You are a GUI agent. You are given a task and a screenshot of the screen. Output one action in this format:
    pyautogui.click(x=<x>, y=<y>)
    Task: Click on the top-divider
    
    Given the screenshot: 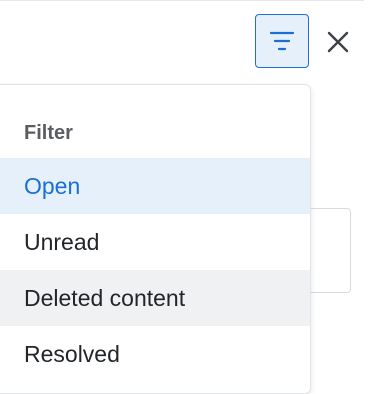 What is the action you would take?
    pyautogui.click(x=182, y=0)
    